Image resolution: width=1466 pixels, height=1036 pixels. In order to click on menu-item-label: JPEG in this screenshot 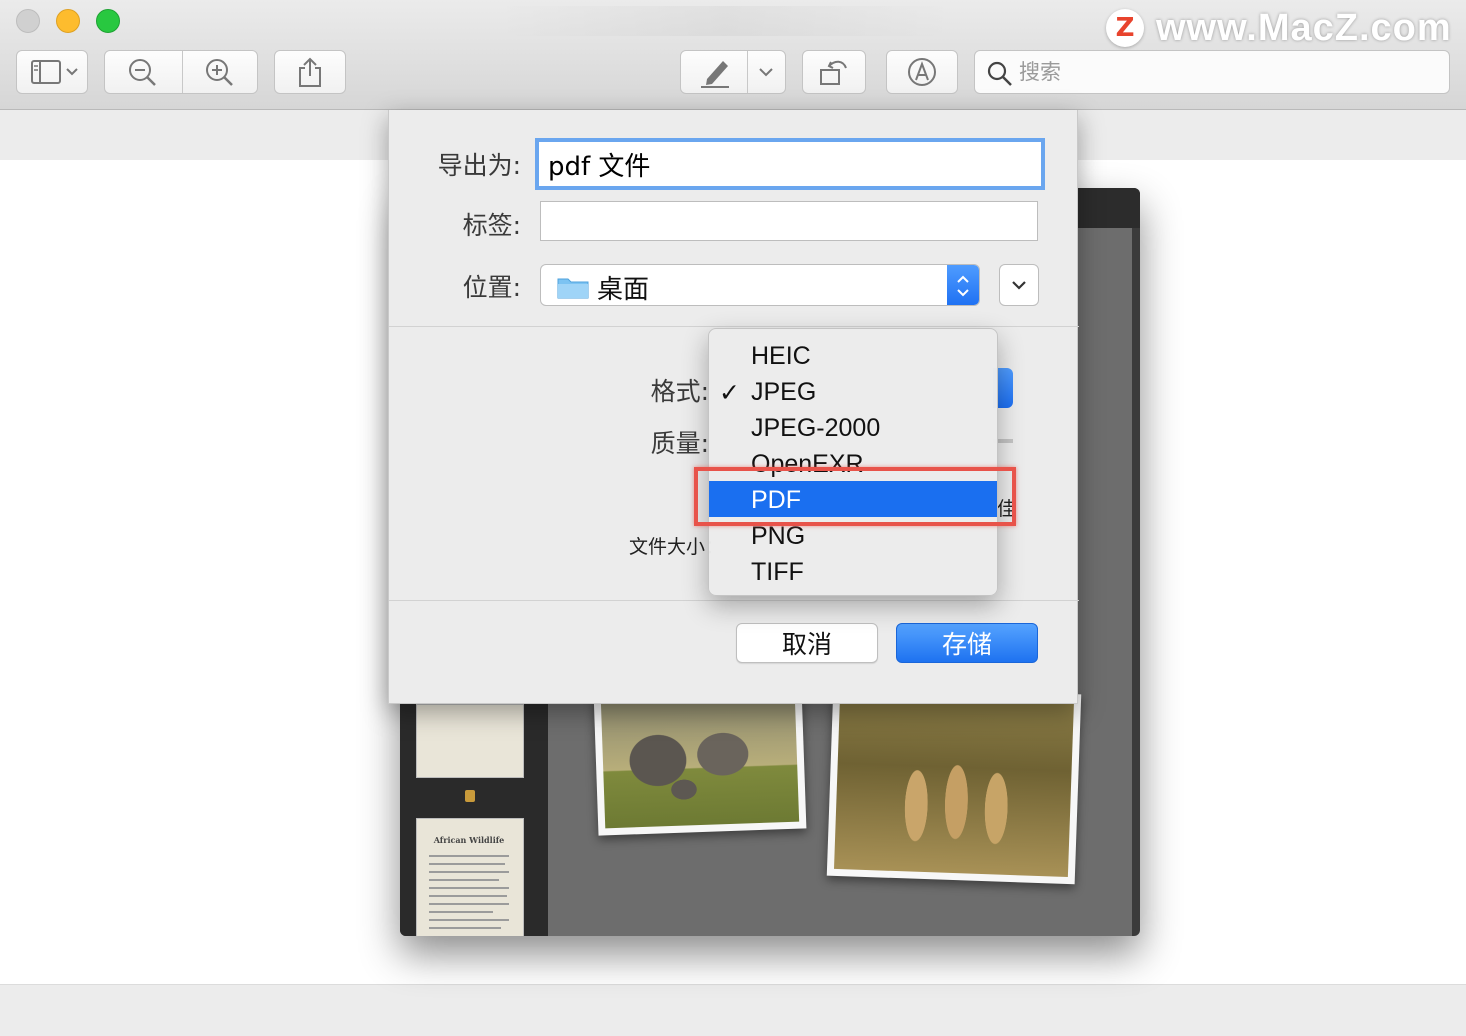, I will do `click(784, 392)`.